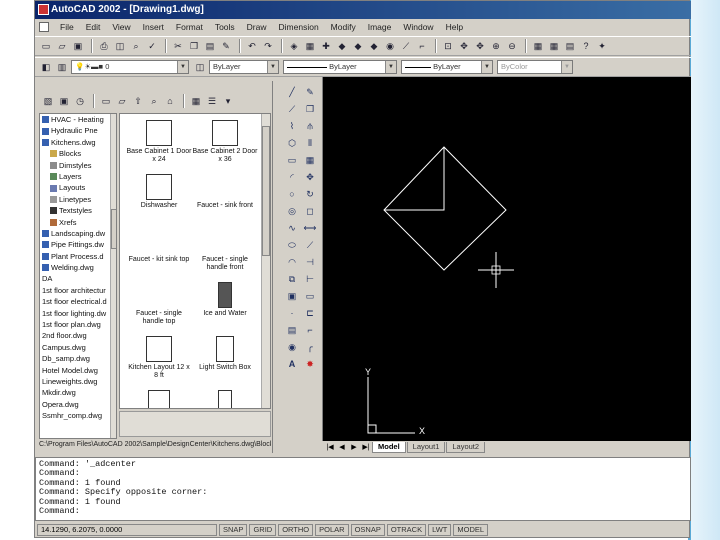 This screenshot has height=540, width=720. What do you see at coordinates (225, 142) in the screenshot?
I see `palette-item: Base Cabinet 2 Door x 36` at bounding box center [225, 142].